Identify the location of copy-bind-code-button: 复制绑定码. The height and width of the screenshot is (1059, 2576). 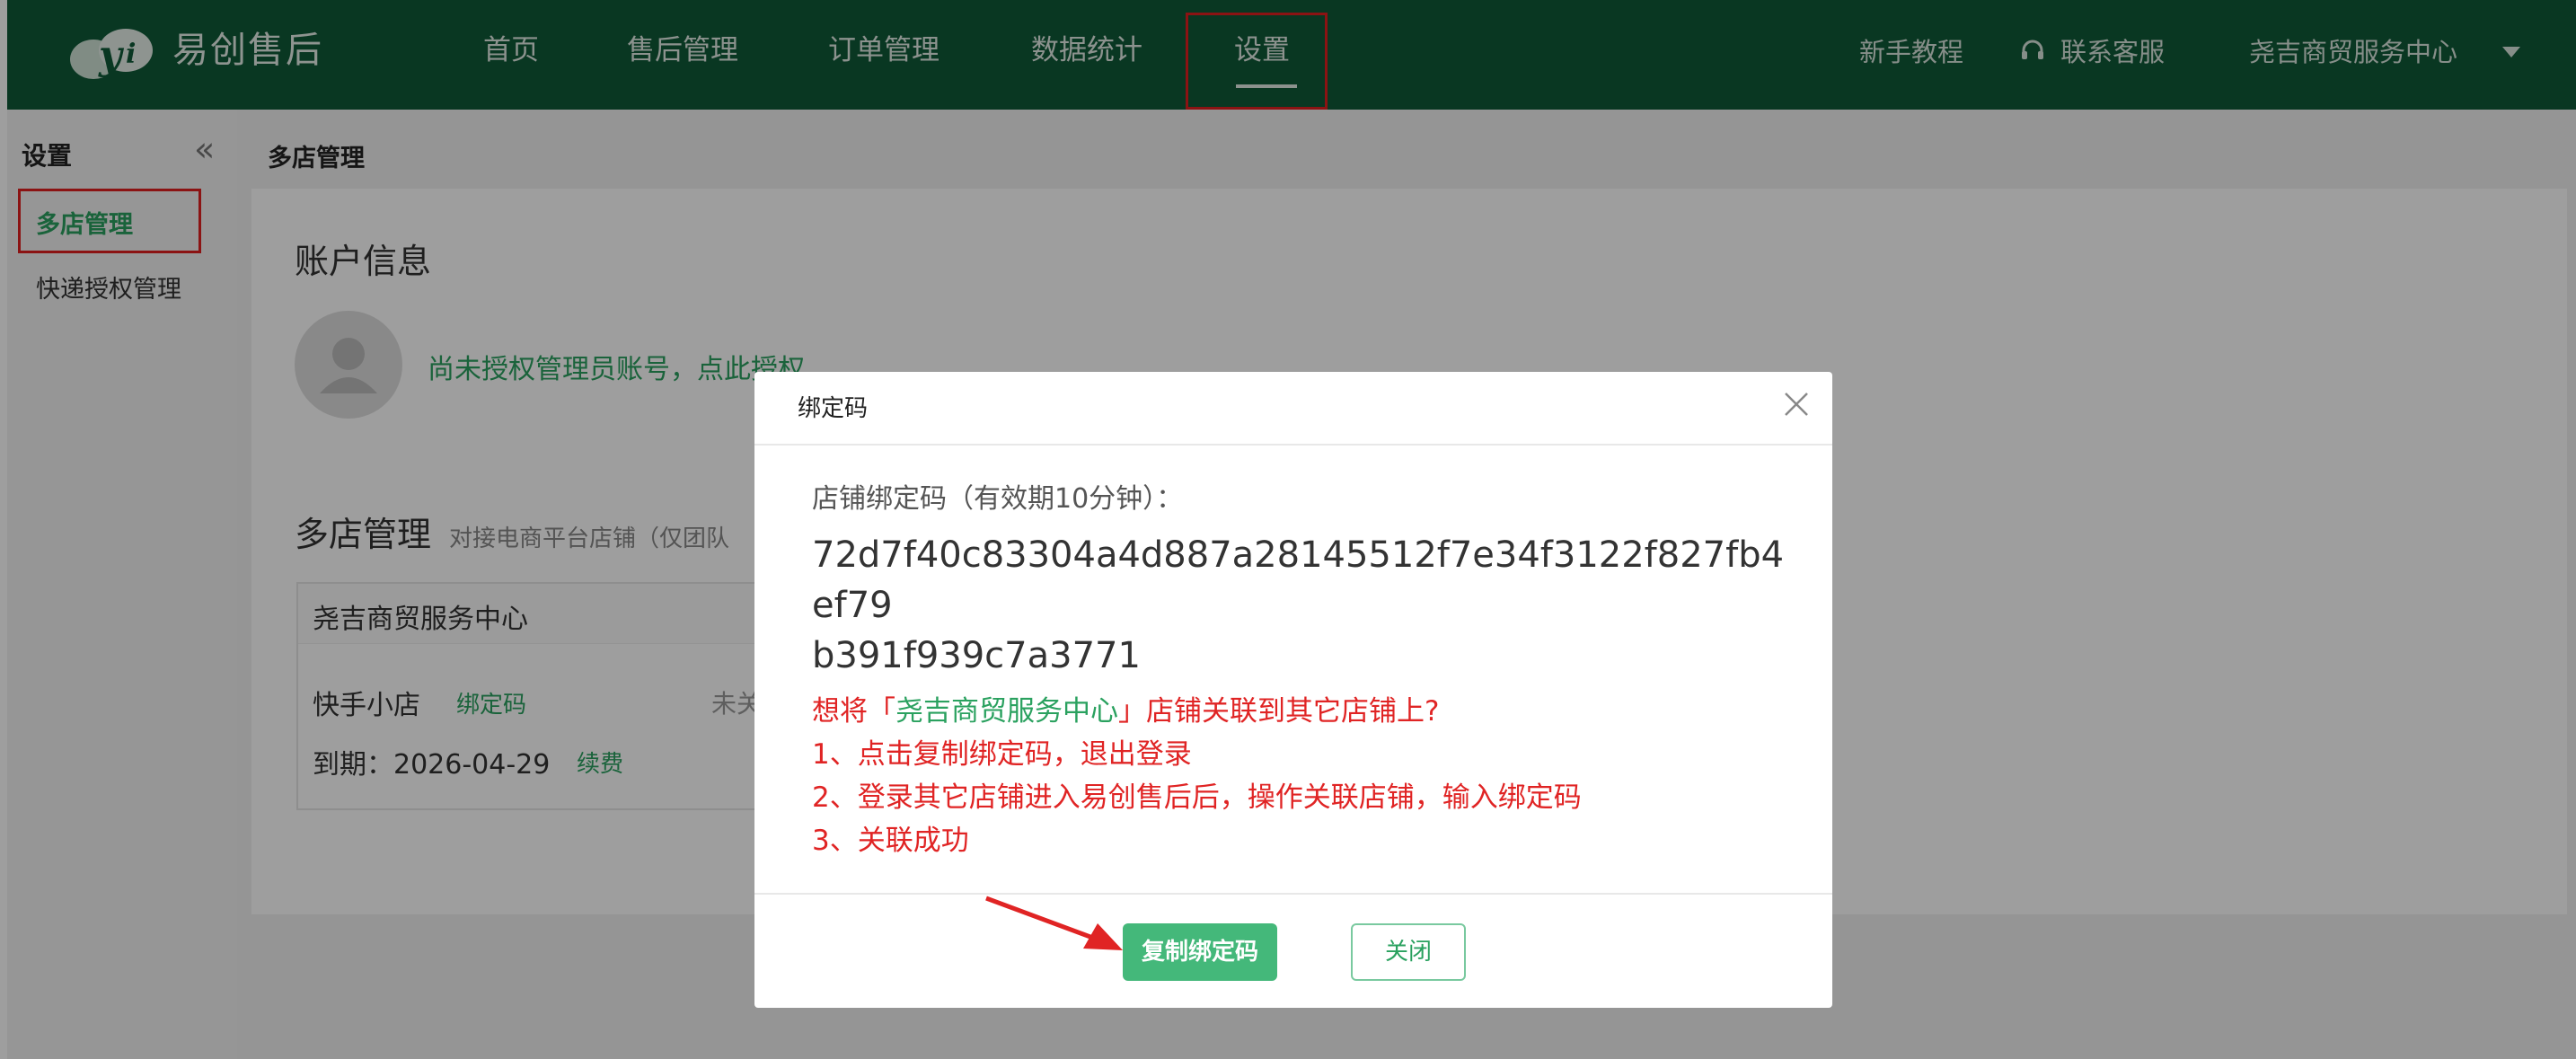
(1200, 952).